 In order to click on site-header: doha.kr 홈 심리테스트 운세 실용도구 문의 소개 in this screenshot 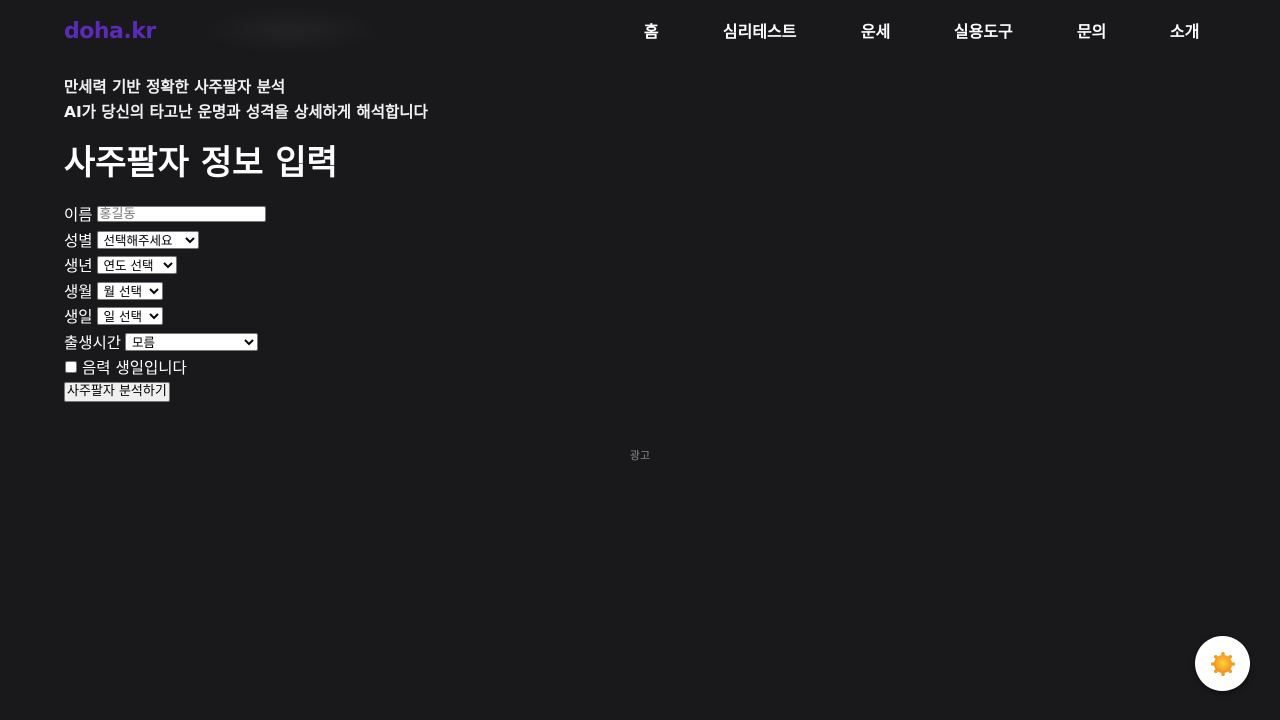, I will do `click(640, 32)`.